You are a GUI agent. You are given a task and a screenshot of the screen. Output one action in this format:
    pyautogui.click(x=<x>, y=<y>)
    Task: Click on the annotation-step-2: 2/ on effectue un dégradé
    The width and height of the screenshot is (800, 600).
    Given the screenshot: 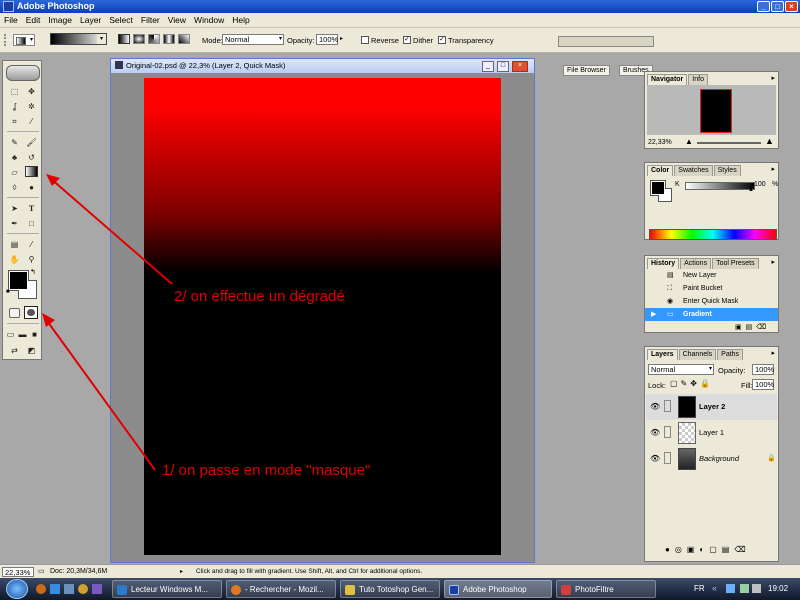 What is the action you would take?
    pyautogui.click(x=259, y=296)
    